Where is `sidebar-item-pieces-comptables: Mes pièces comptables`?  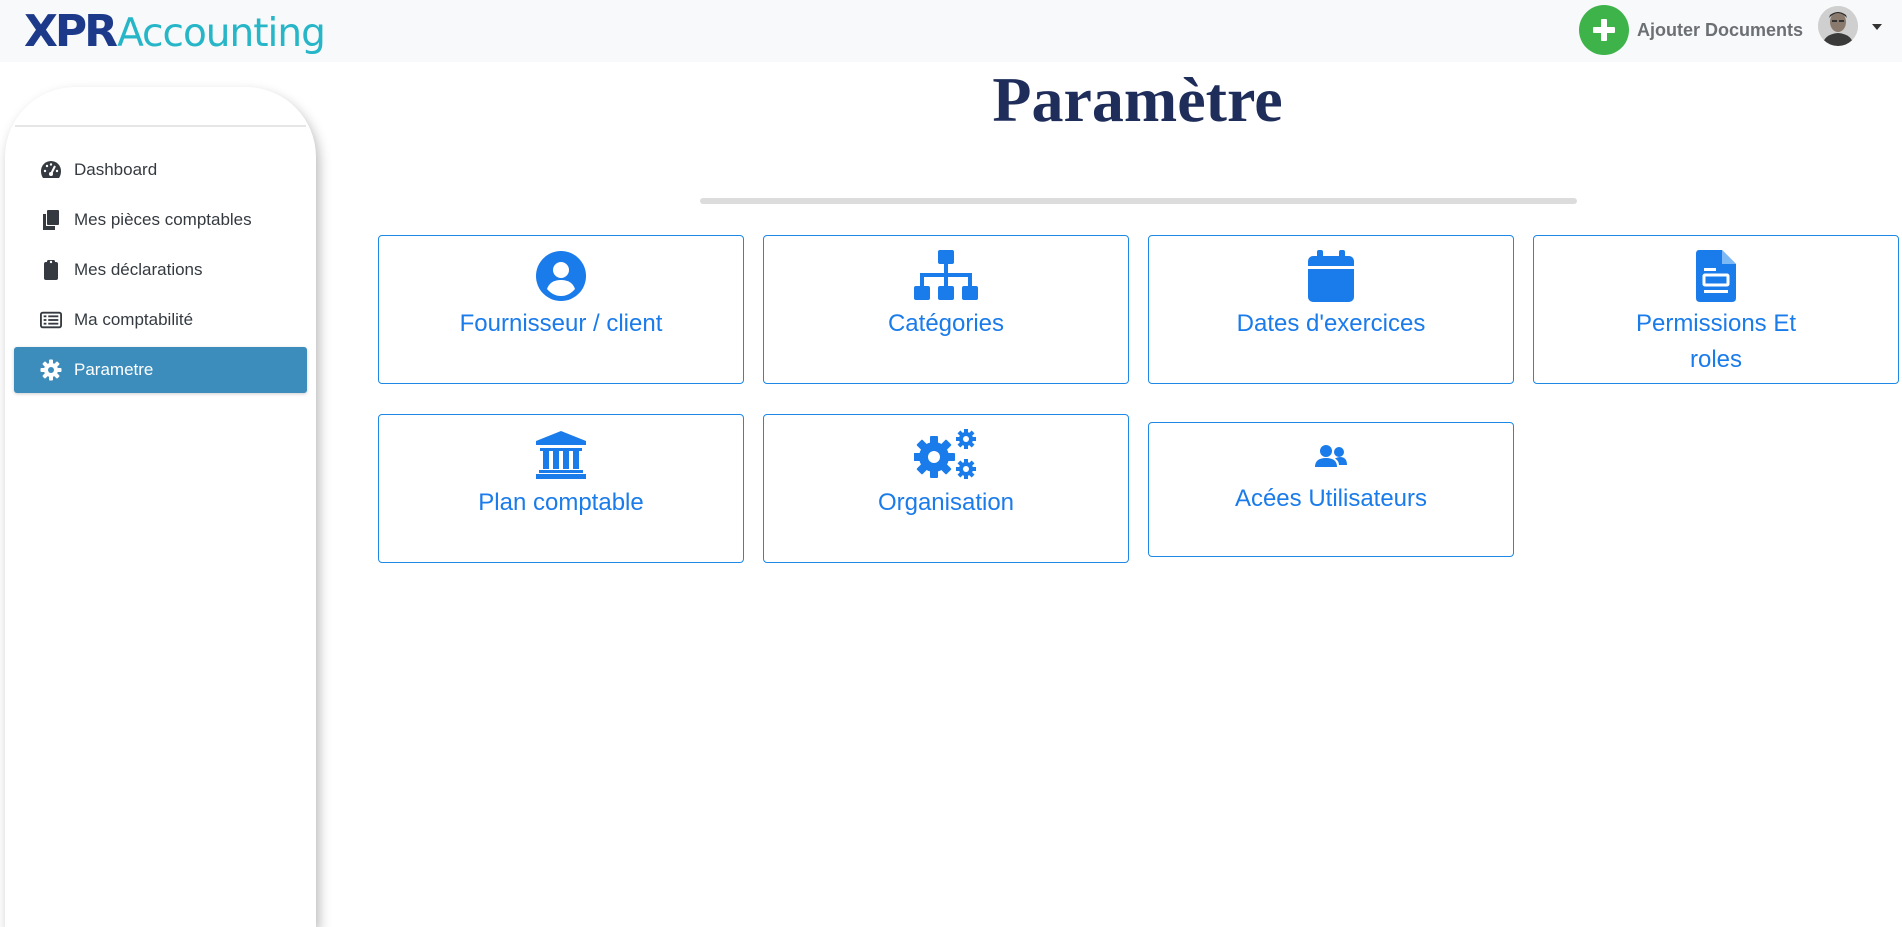
sidebar-item-pieces-comptables: Mes pièces comptables is located at coordinates (160, 220).